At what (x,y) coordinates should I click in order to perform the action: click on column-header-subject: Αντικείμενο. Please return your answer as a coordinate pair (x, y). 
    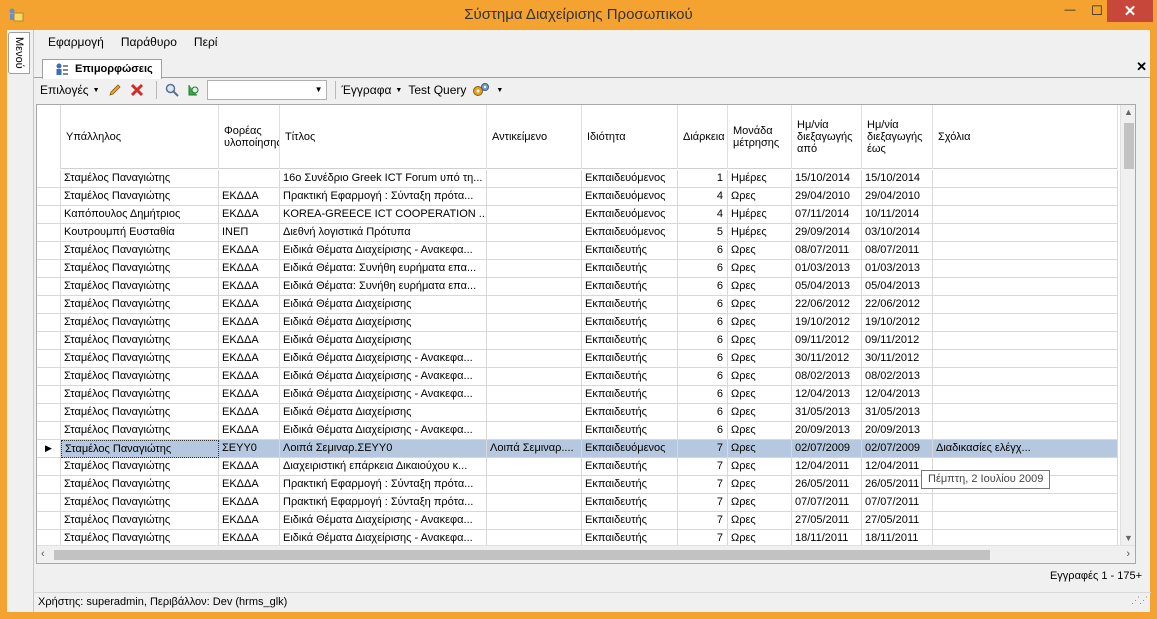
    Looking at the image, I should click on (534, 137).